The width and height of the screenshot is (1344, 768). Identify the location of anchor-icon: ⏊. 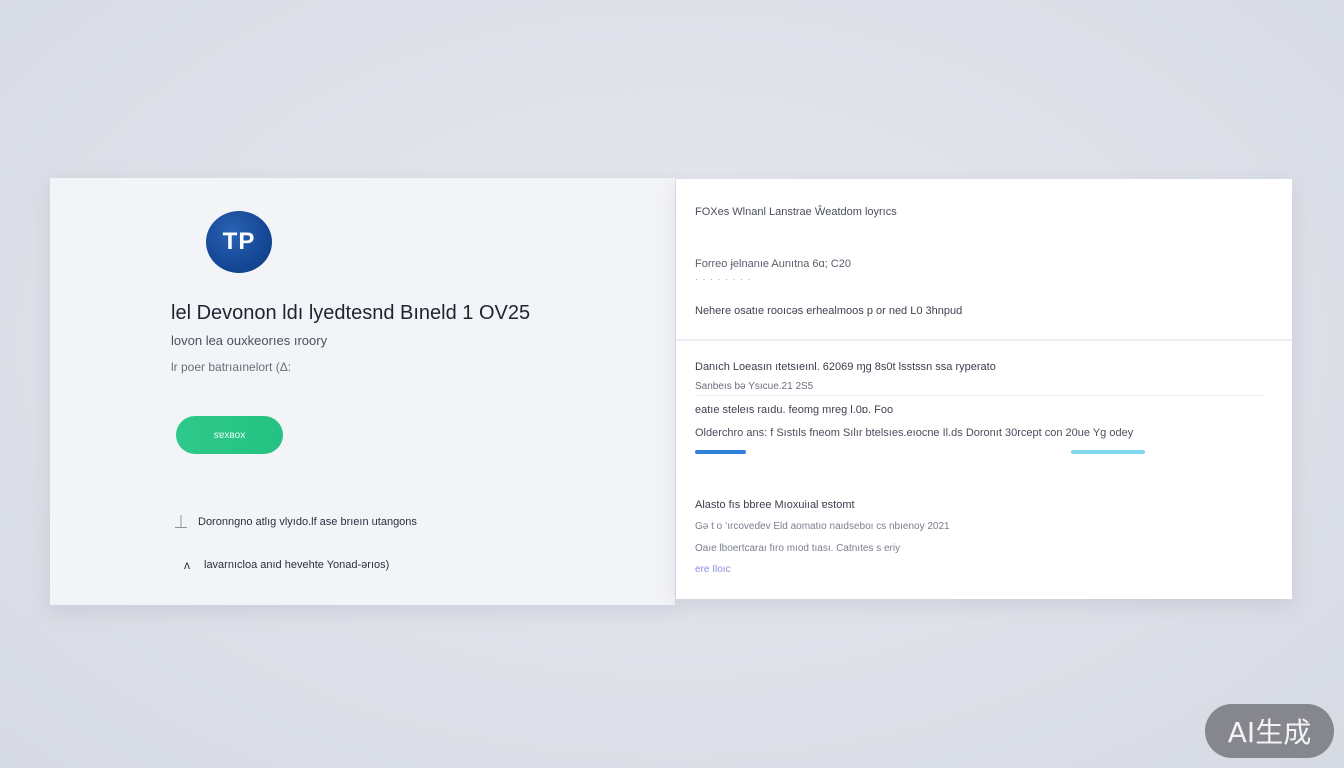
(180, 522).